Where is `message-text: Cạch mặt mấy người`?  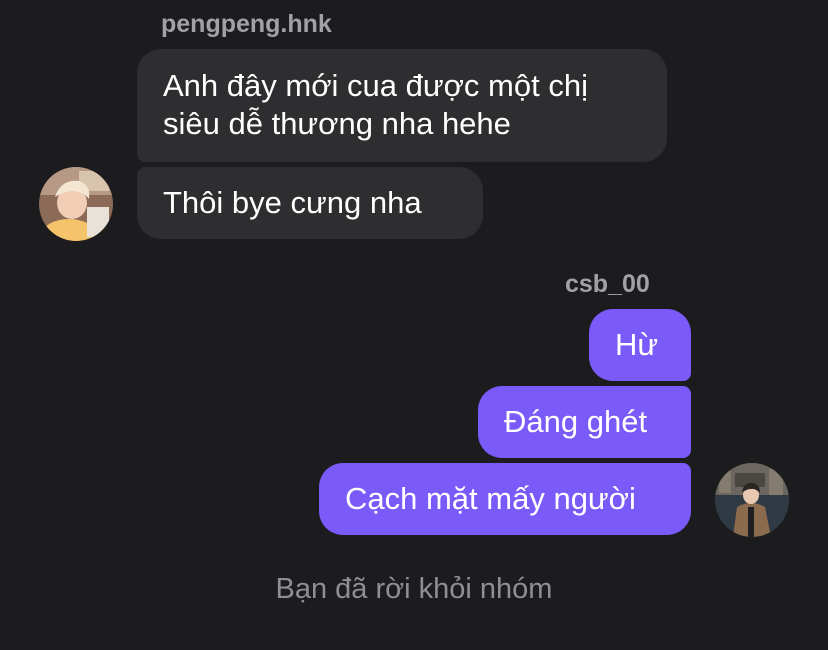 message-text: Cạch mặt mấy người is located at coordinates (490, 498).